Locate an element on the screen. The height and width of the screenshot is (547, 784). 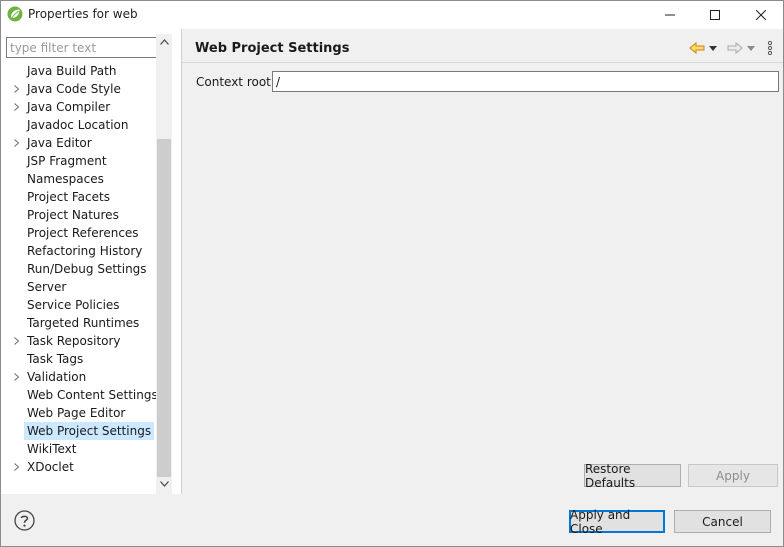
scroll-down-button is located at coordinates (164, 484).